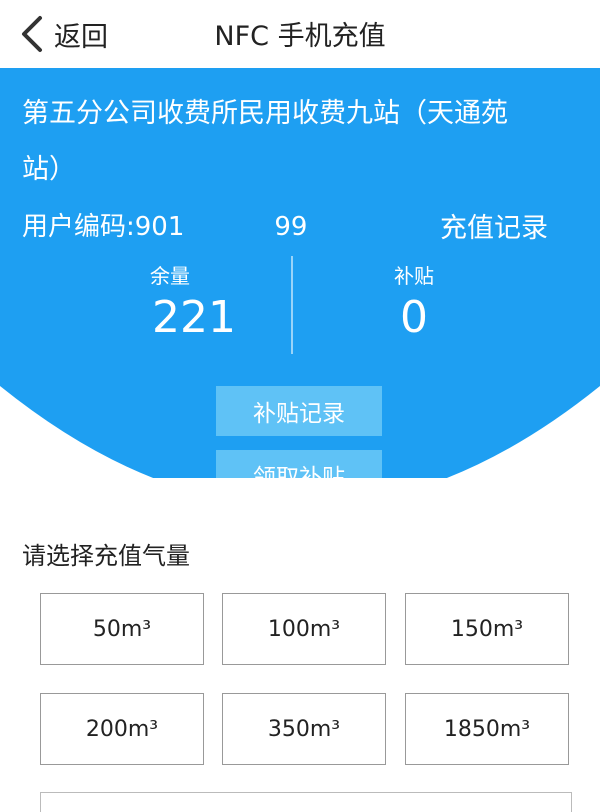  What do you see at coordinates (306, 802) in the screenshot?
I see `custom-amount-field` at bounding box center [306, 802].